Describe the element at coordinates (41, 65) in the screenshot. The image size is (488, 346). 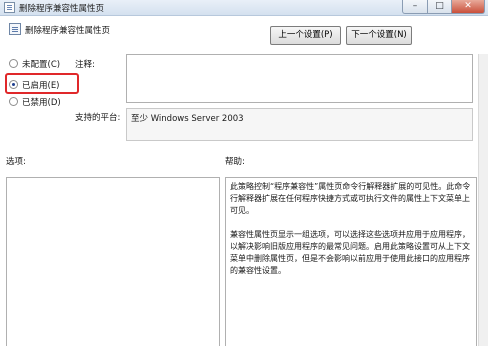
I see `radio-label: 未配置(C)` at that location.